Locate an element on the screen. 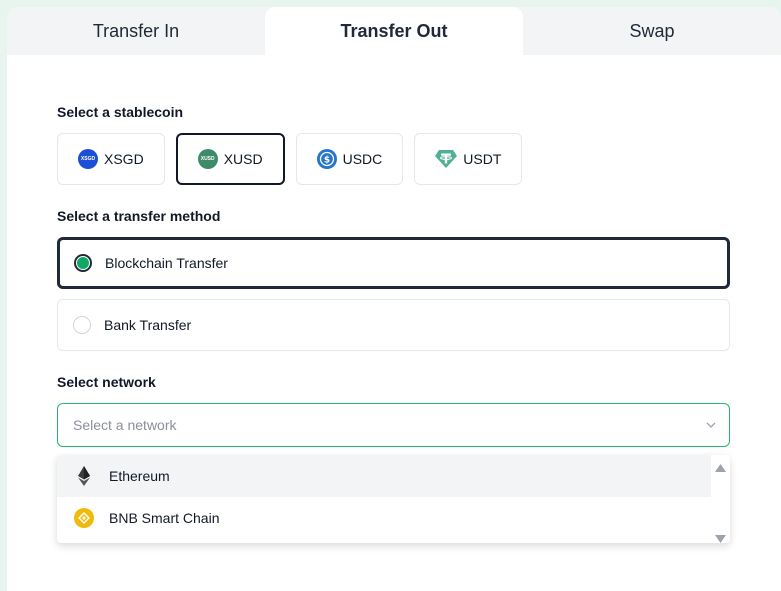 The width and height of the screenshot is (781, 591). network-section-label: Select network is located at coordinates (106, 382).